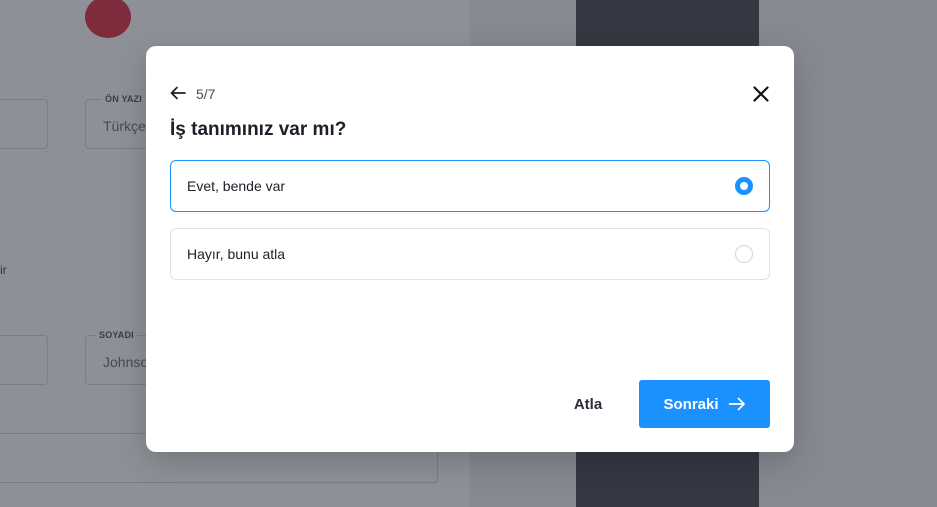 This screenshot has height=507, width=937. I want to click on option-yes: Evet, bende var, so click(470, 186).